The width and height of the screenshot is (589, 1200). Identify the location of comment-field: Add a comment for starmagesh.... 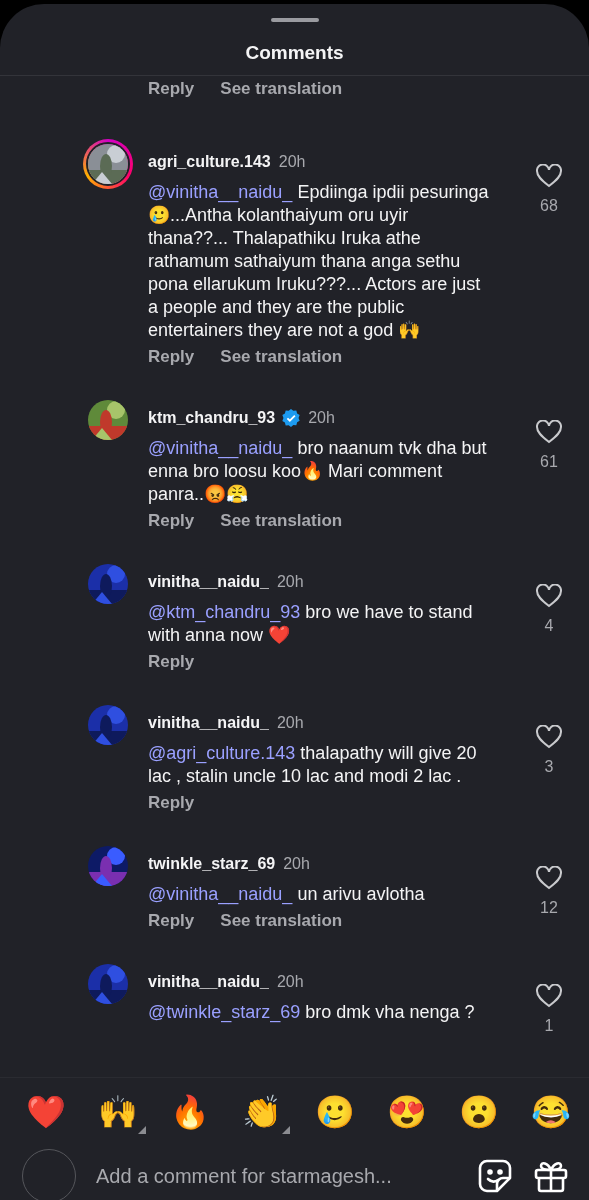
(276, 1176).